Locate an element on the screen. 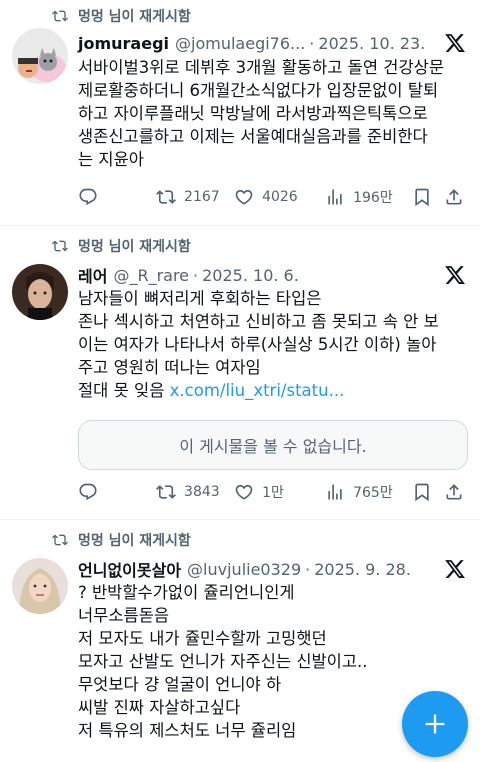 This screenshot has height=762, width=480. tweet-actions: 2167 4026 196만 is located at coordinates (271, 197).